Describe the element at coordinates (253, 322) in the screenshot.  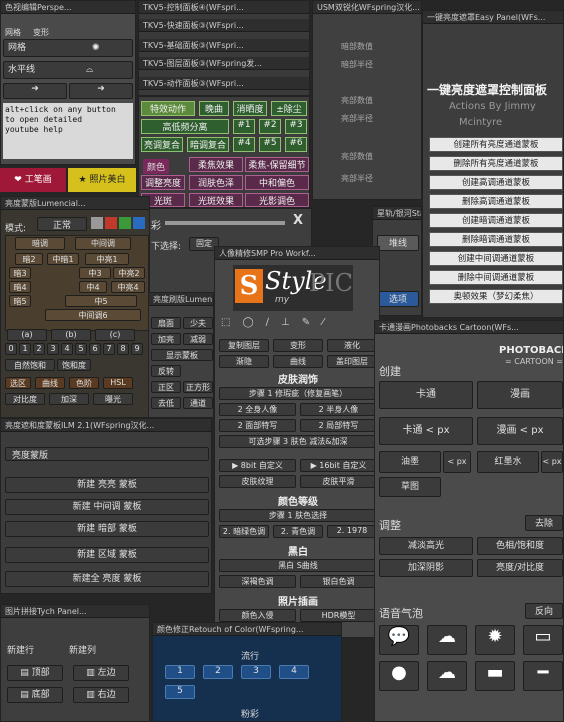
I see `lasso-icon: ◯` at that location.